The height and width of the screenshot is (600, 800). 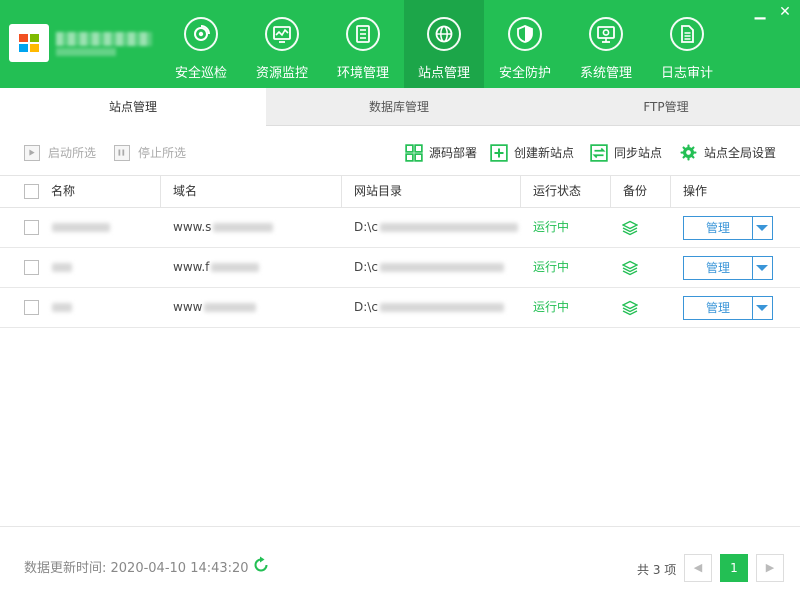 I want to click on nav-resource-monitor: 资源监控, so click(x=282, y=44).